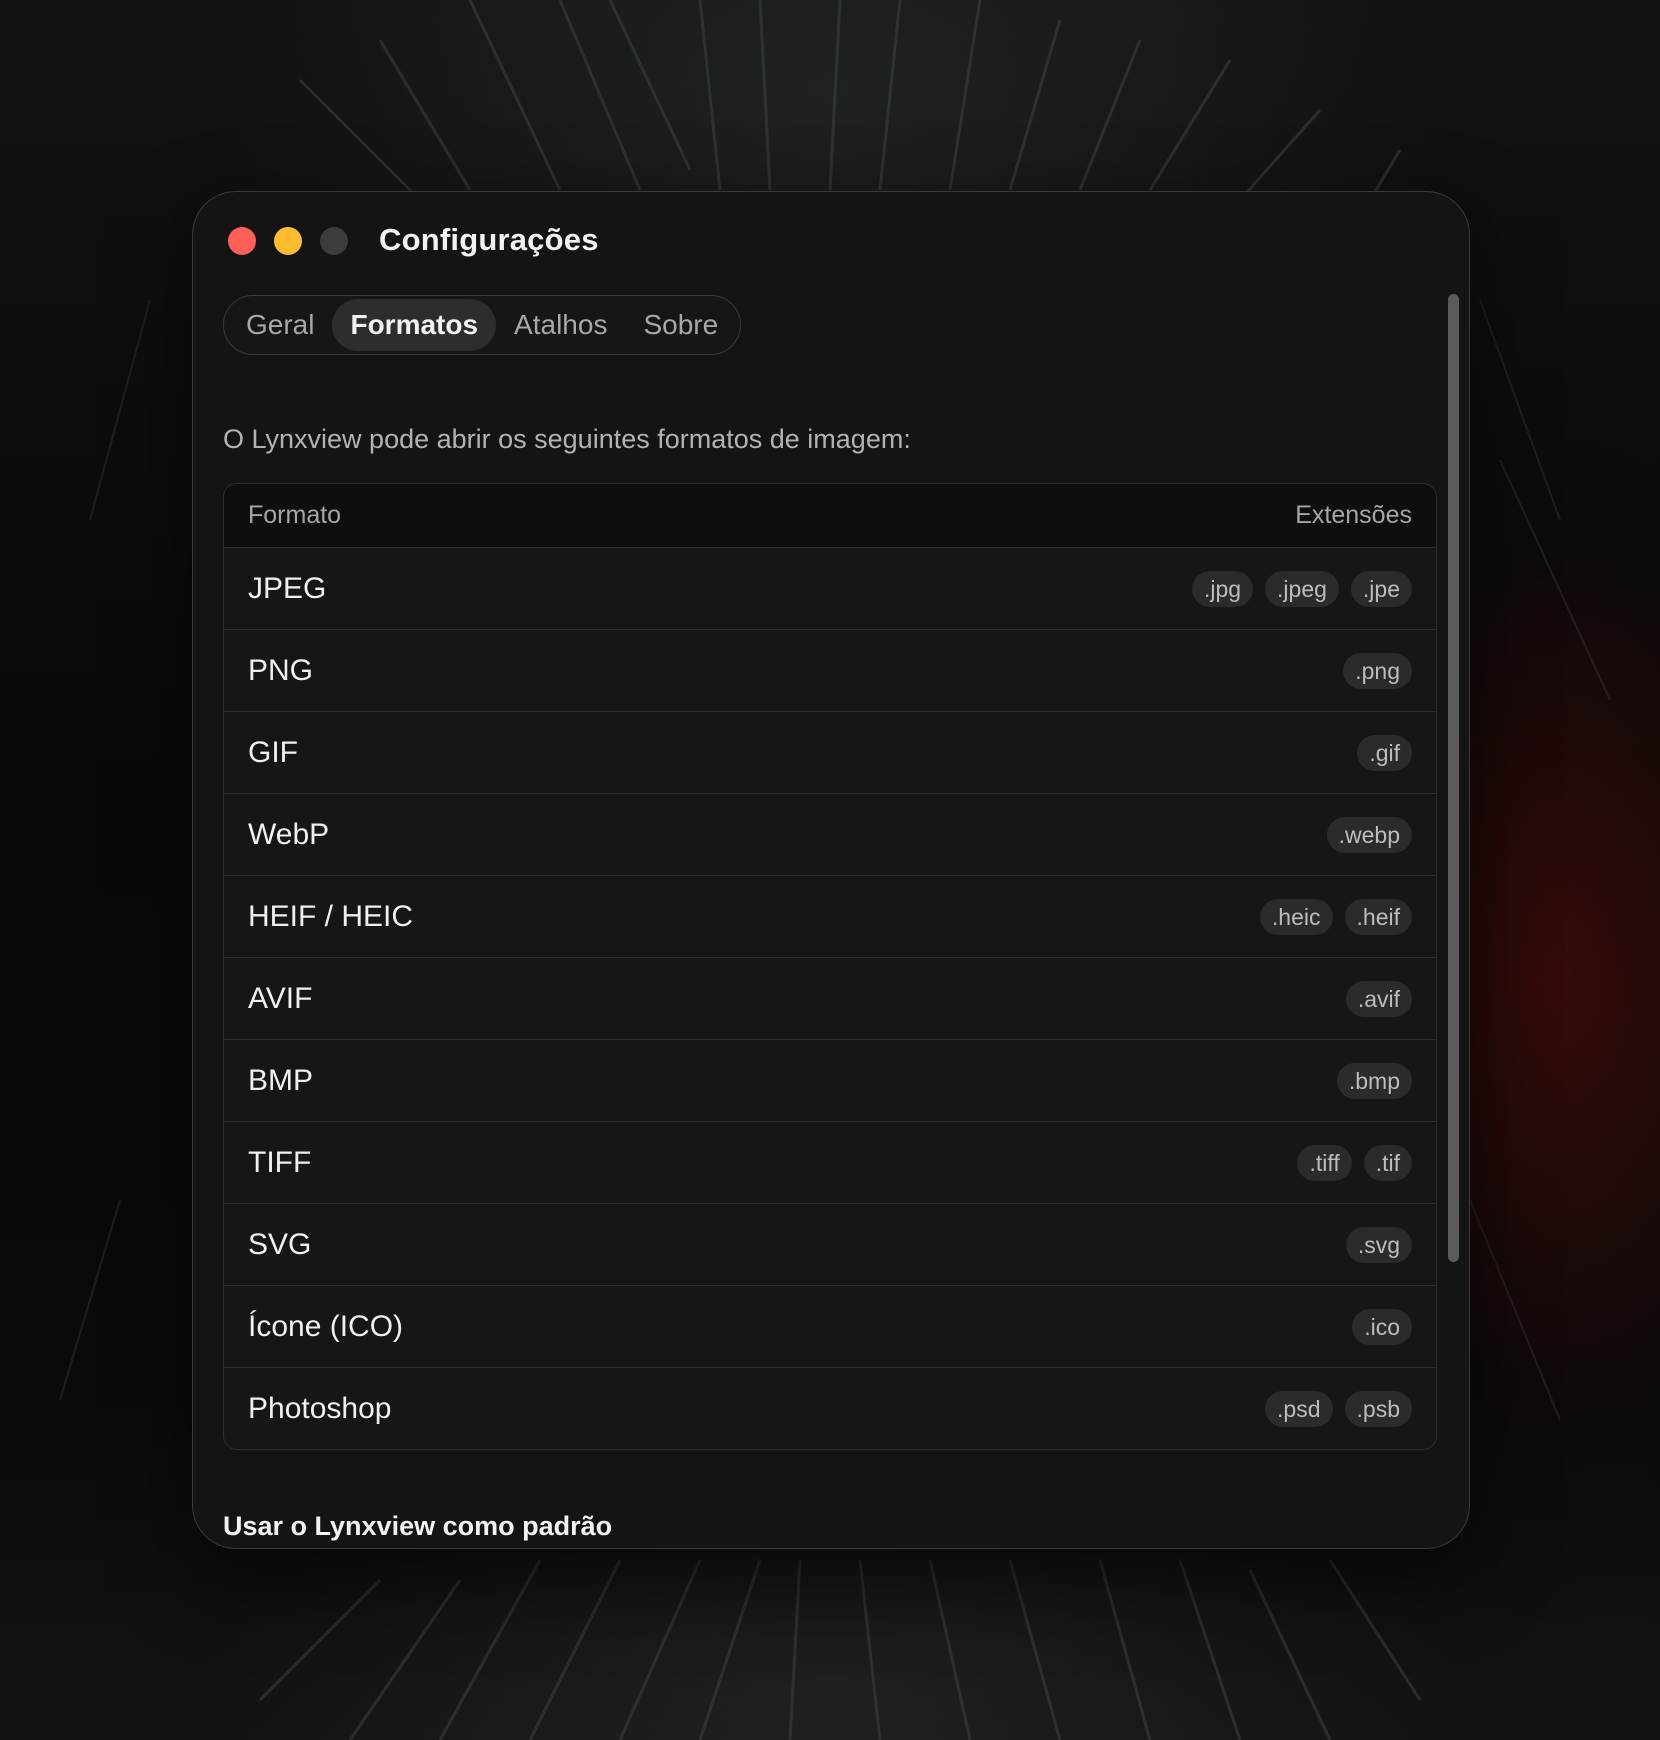 This screenshot has width=1660, height=1740. What do you see at coordinates (830, 1245) in the screenshot?
I see `table-row: SVG .svg` at bounding box center [830, 1245].